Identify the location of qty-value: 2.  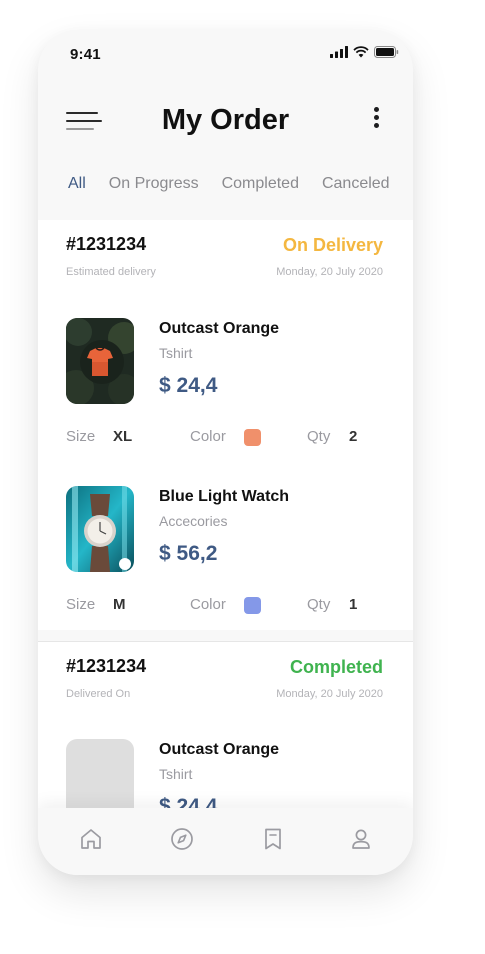
(353, 436).